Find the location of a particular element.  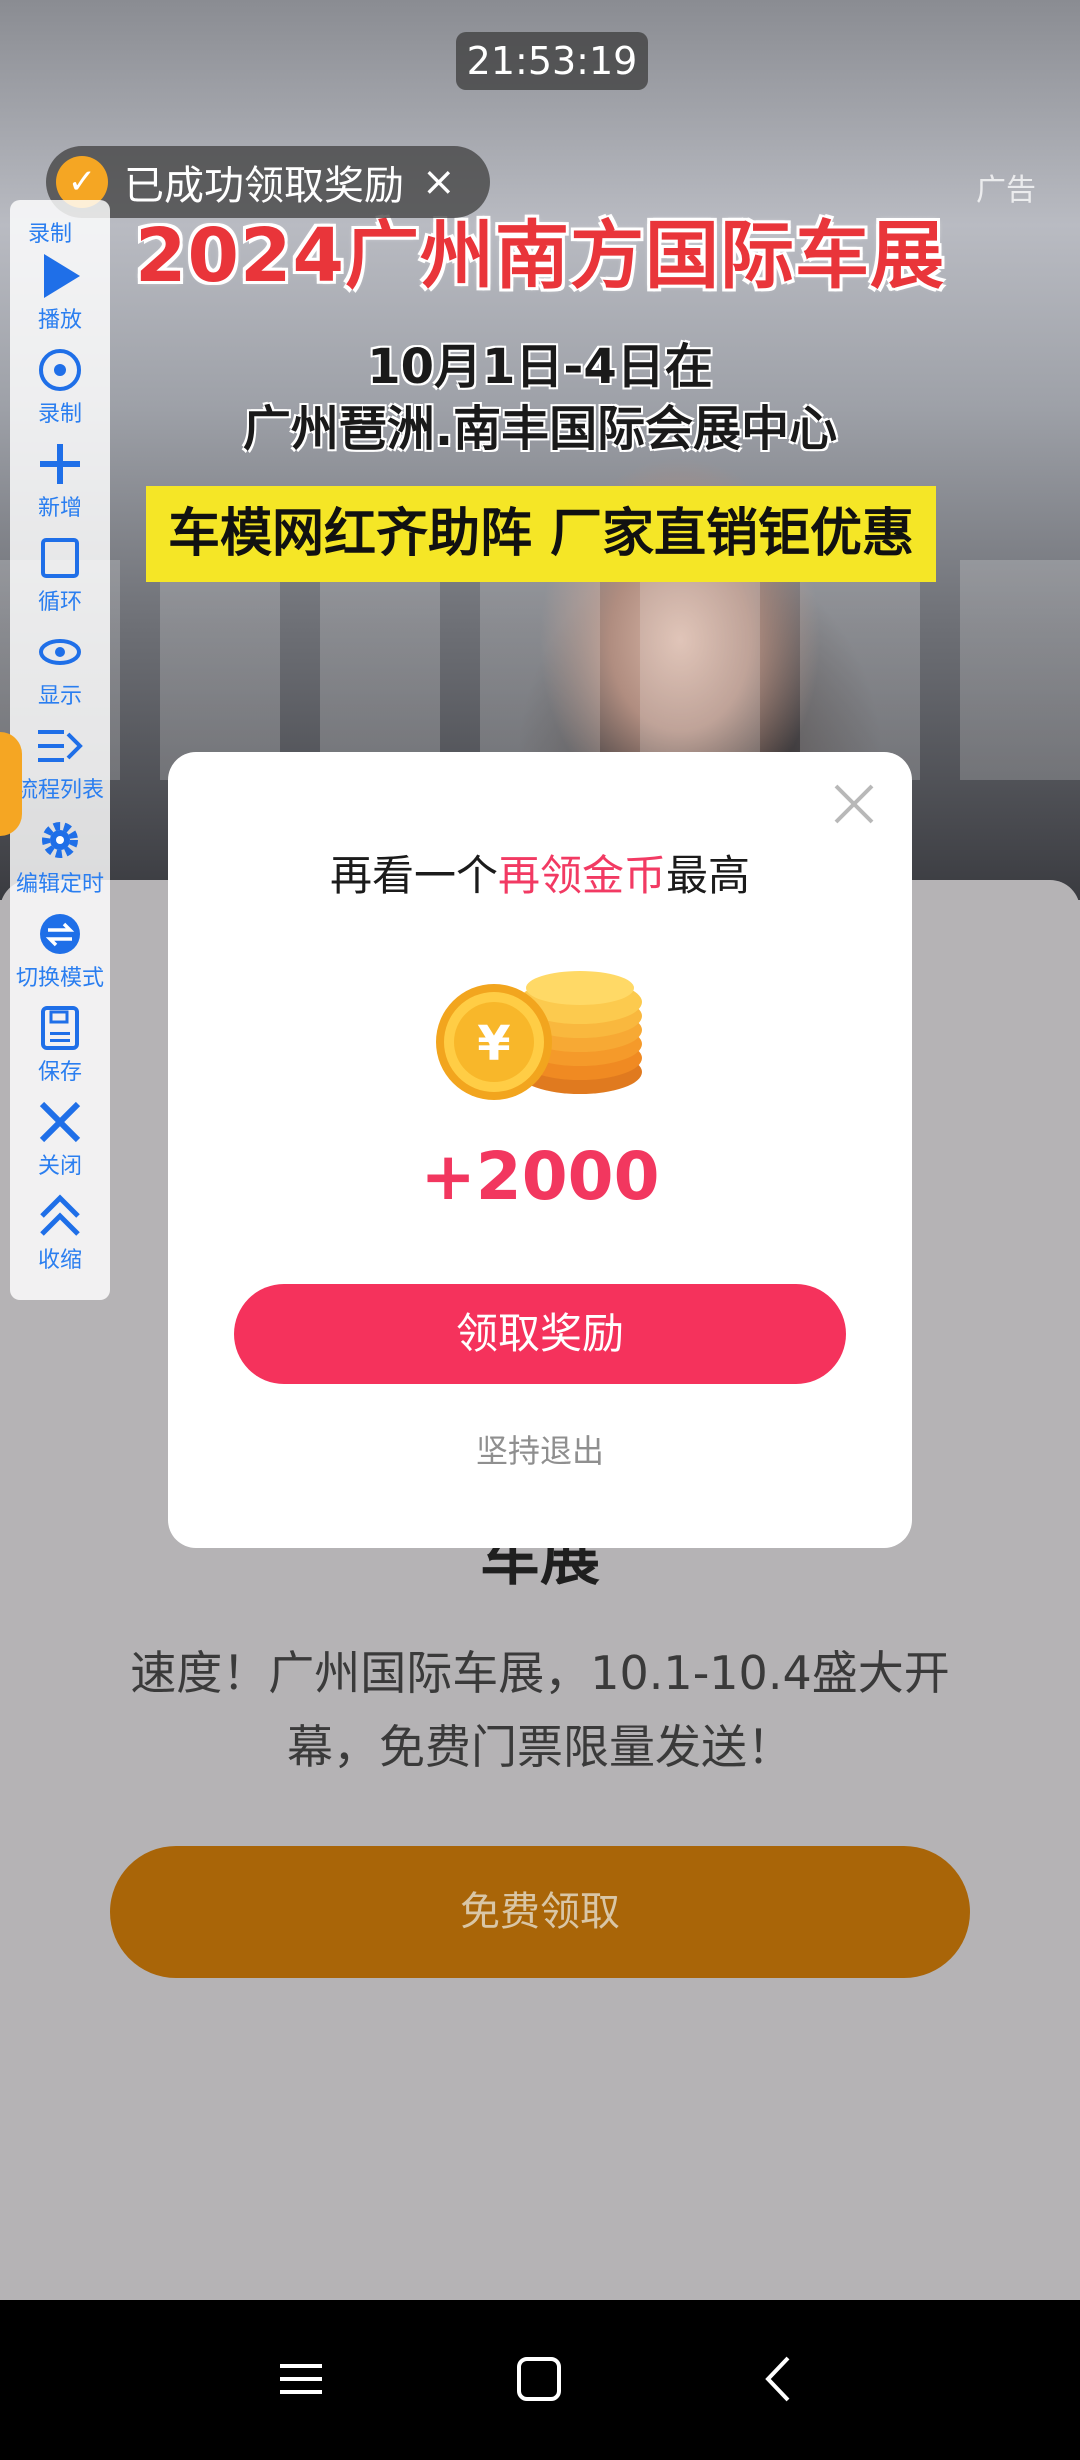

toolbar-save-button: 保存 is located at coordinates (60, 1049).